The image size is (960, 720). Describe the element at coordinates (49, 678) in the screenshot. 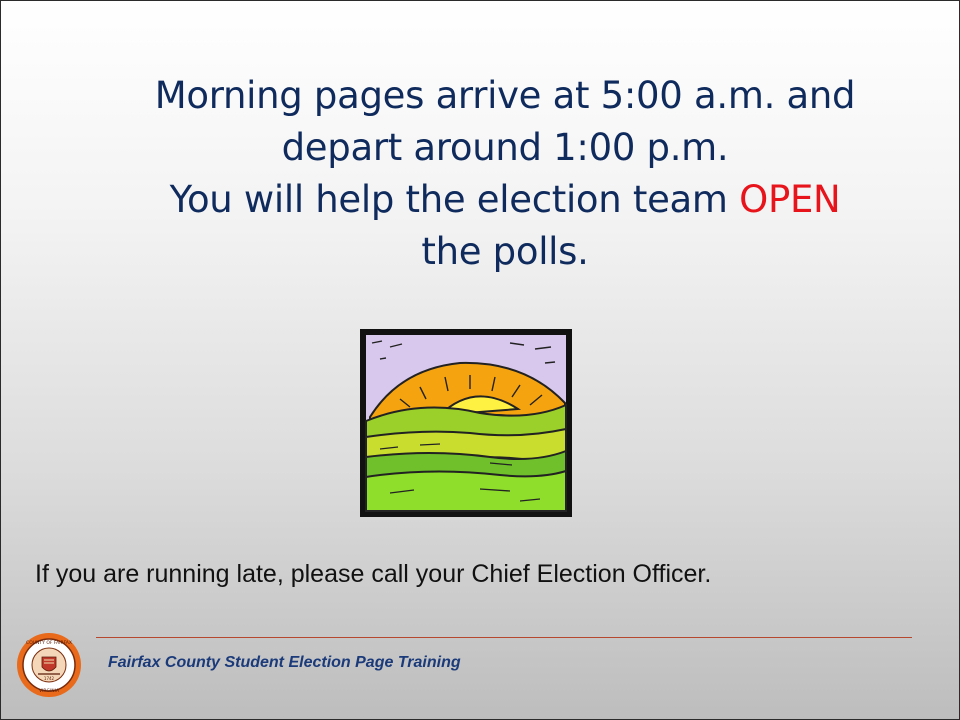

I see `seal-year: 1742` at that location.